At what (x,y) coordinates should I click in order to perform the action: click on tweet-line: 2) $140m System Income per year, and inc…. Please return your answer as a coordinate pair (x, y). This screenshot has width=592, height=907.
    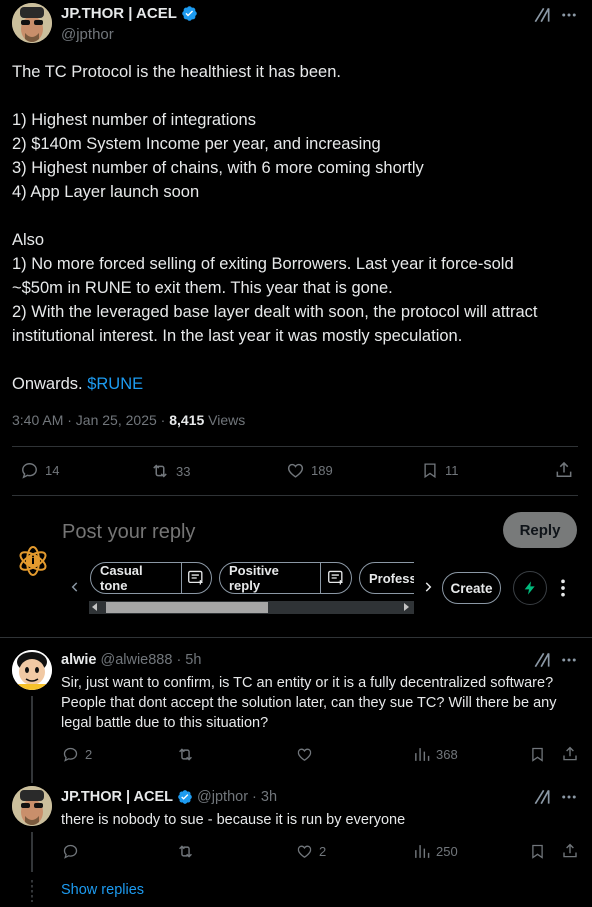
    Looking at the image, I should click on (196, 144).